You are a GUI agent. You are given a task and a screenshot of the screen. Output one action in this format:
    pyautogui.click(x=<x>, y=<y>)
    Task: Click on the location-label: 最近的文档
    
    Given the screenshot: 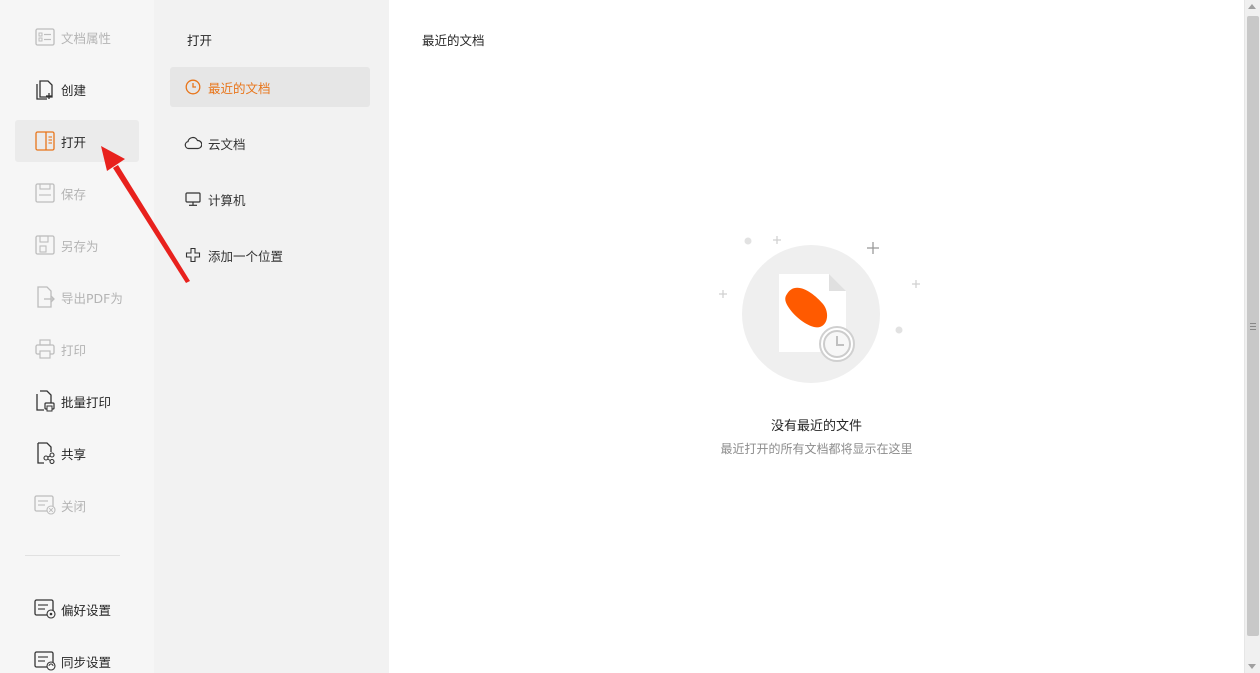 What is the action you would take?
    pyautogui.click(x=239, y=88)
    